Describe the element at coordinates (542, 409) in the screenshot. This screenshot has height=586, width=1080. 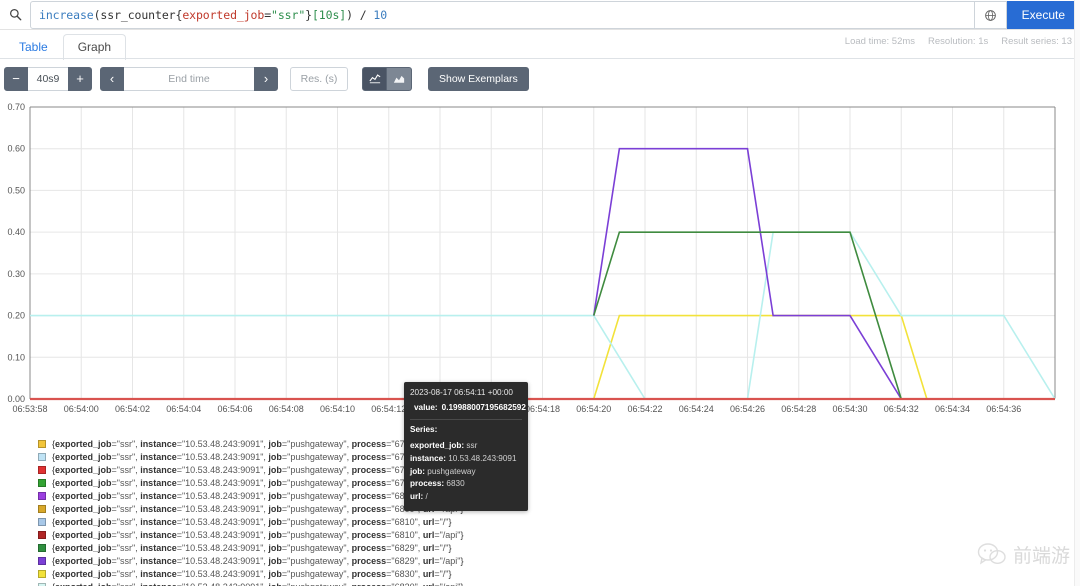
I see `x-axis-tick-label: 06:54:18` at that location.